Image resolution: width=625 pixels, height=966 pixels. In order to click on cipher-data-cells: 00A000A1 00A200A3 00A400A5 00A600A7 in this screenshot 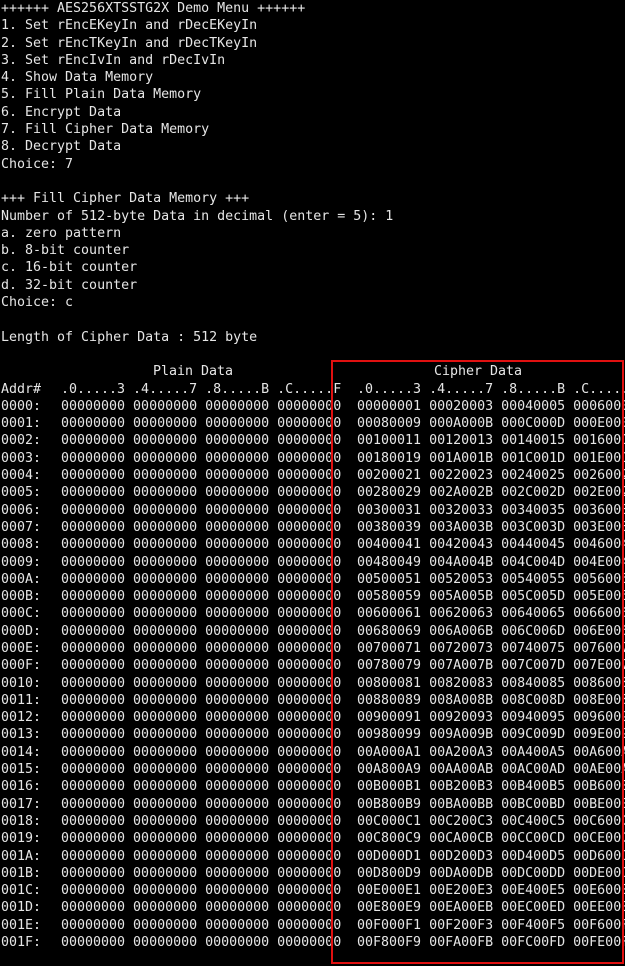, I will do `click(479, 752)`.